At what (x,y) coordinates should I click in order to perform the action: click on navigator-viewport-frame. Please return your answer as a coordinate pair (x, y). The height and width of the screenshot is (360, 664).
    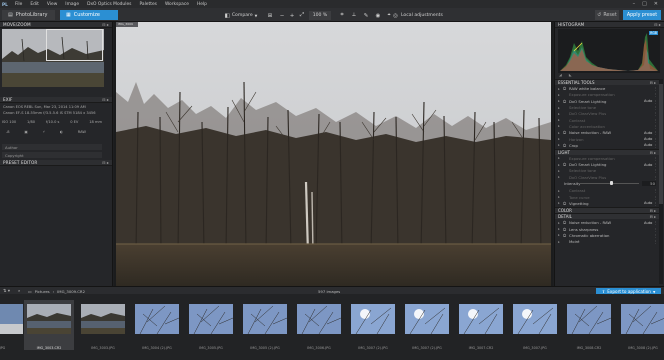
    Looking at the image, I should click on (74, 45).